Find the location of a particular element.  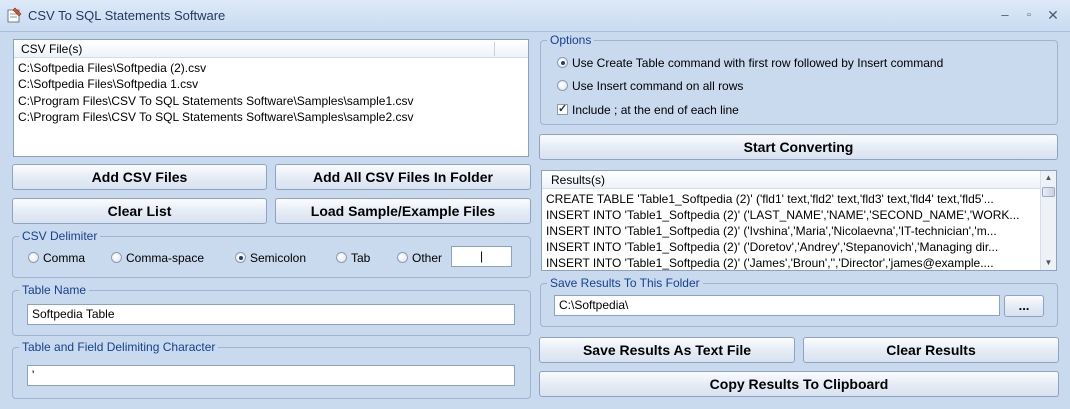

save-folder-input: C:\Softpedia\ is located at coordinates (777, 305).